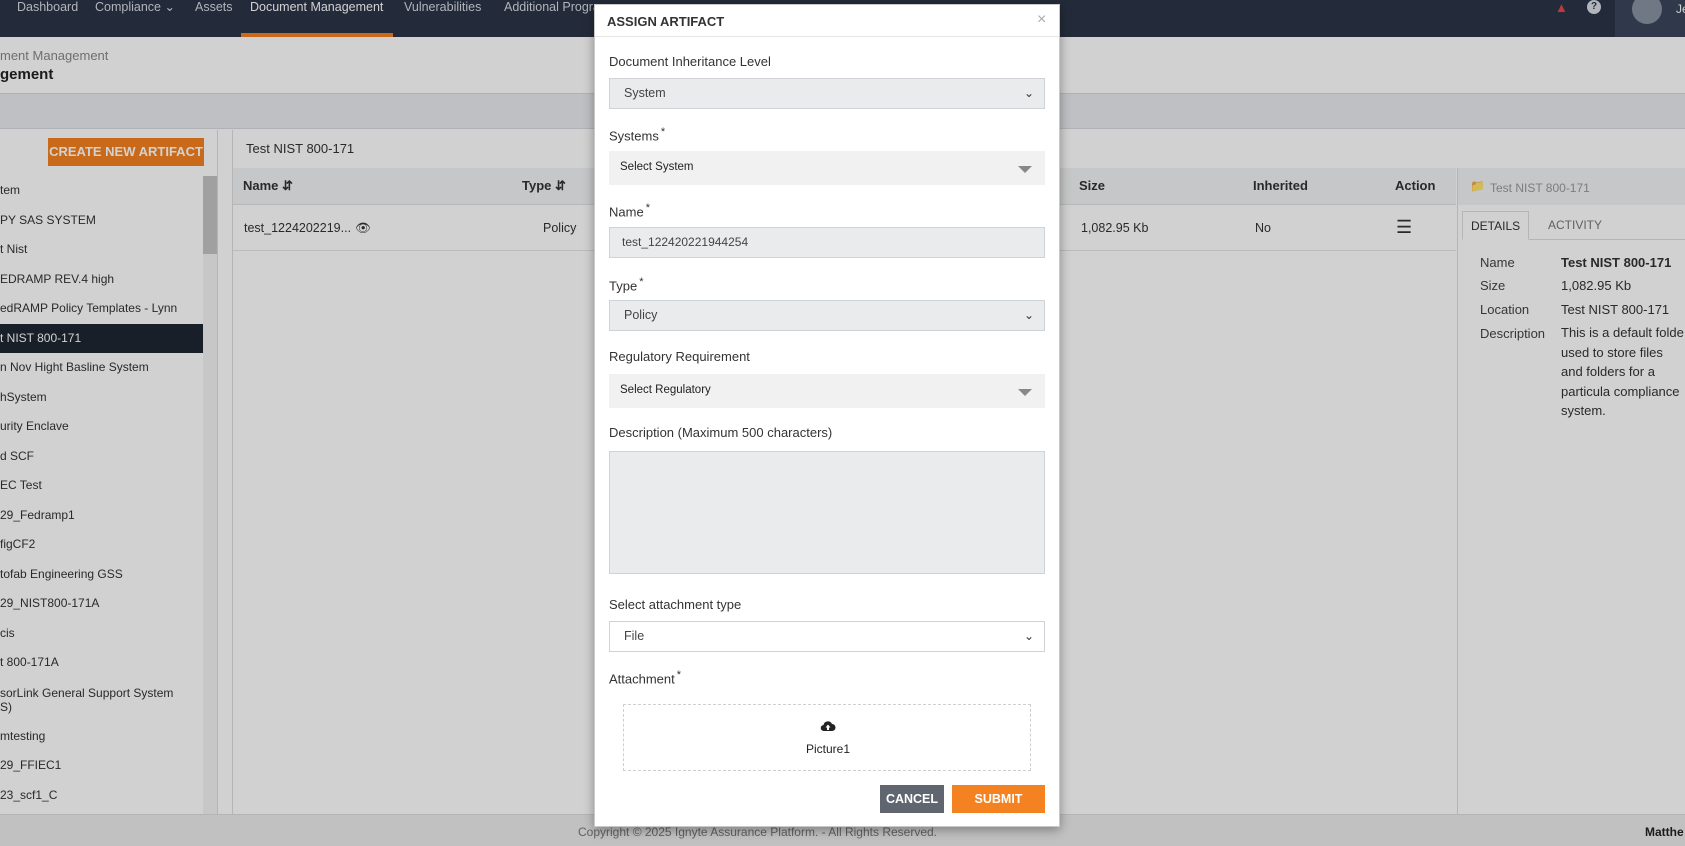 The height and width of the screenshot is (846, 1685). Describe the element at coordinates (827, 21) in the screenshot. I see `modal-header: ASSIGN ARTIFACT ×` at that location.